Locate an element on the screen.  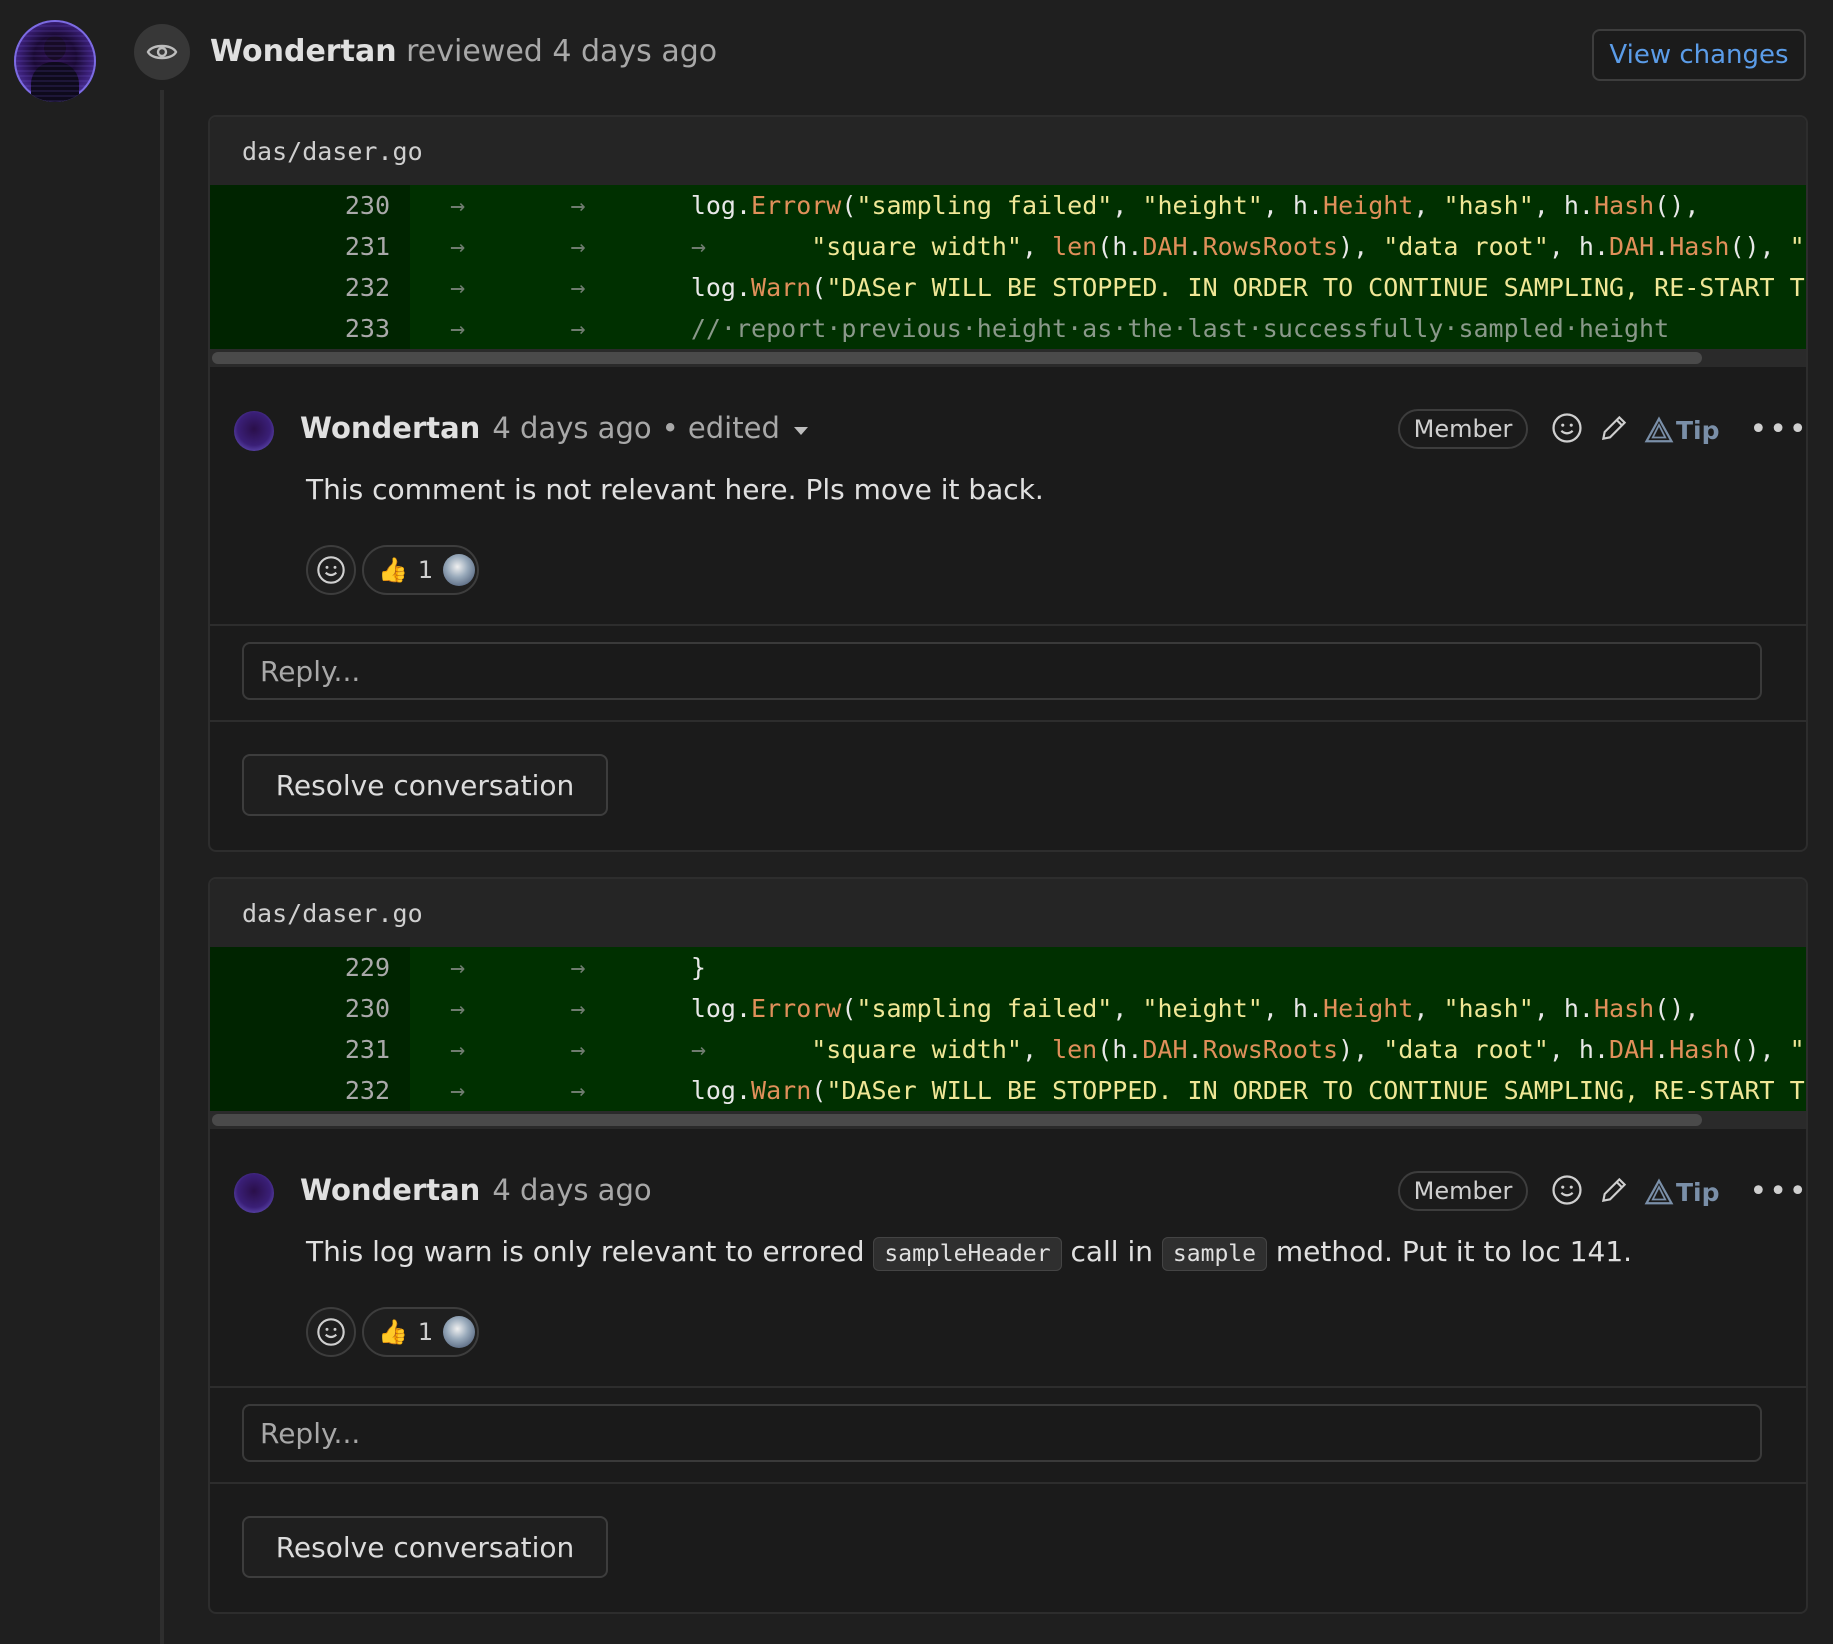
edited-label: • edited is located at coordinates (721, 428).